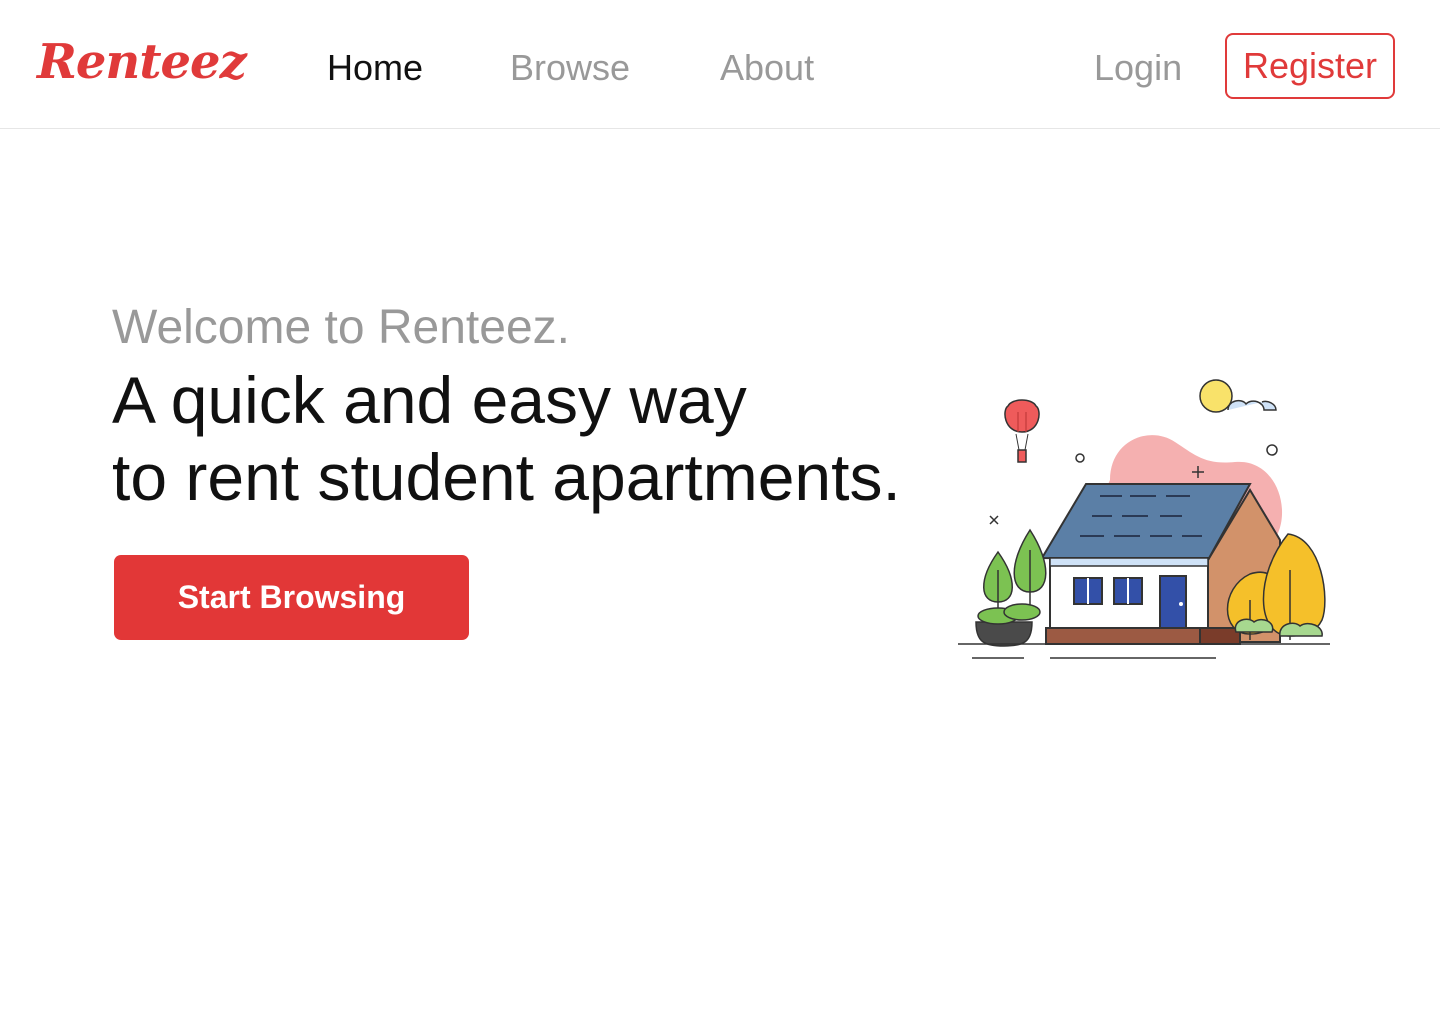  What do you see at coordinates (375, 68) in the screenshot?
I see `nav-link-home: Home` at bounding box center [375, 68].